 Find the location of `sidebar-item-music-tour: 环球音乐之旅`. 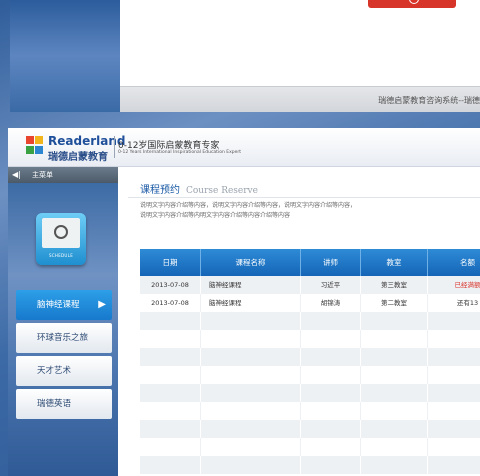

sidebar-item-music-tour: 环球音乐之旅 is located at coordinates (64, 338).